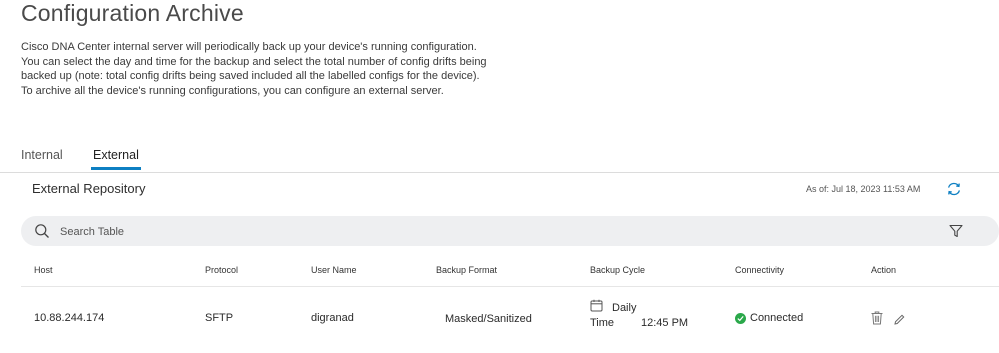 Image resolution: width=999 pixels, height=353 pixels. I want to click on tab-internal: Internal, so click(42, 159).